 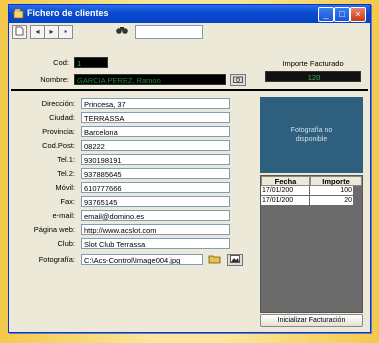 What do you see at coordinates (19, 32) in the screenshot?
I see `new-record-icon` at bounding box center [19, 32].